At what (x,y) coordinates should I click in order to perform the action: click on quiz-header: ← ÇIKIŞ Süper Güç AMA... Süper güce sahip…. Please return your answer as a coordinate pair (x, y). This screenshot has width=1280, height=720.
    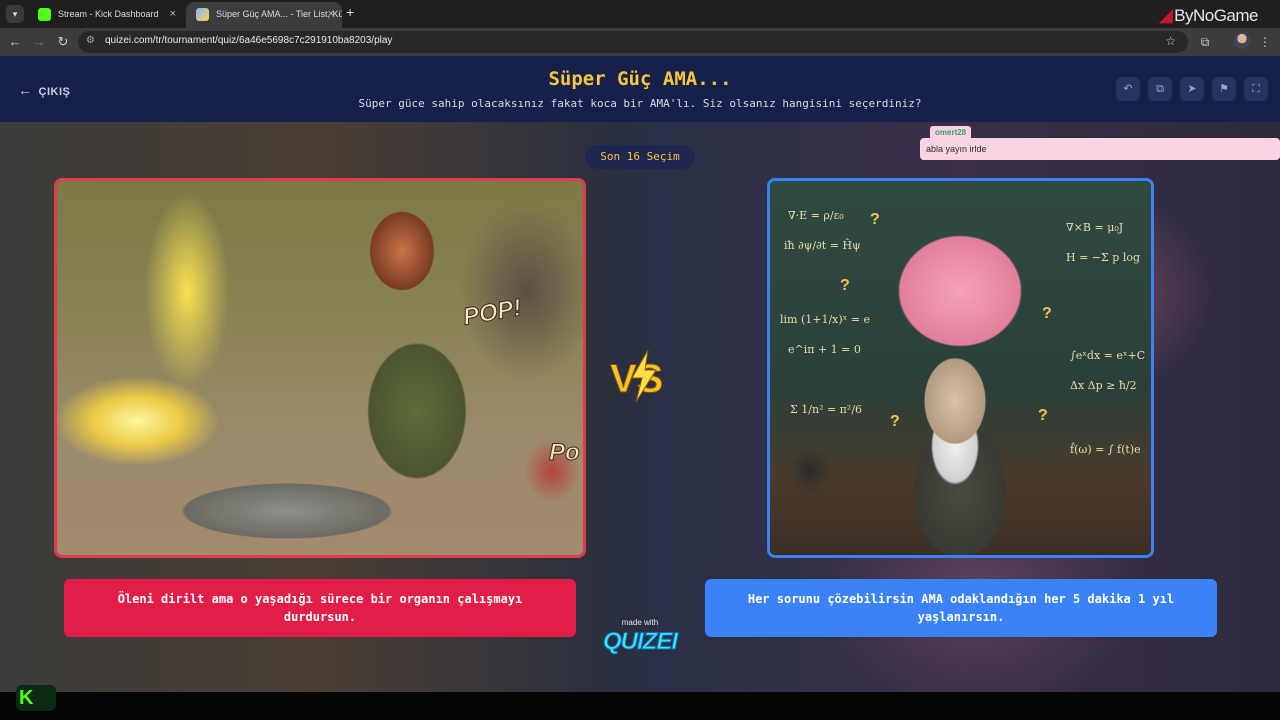
    Looking at the image, I should click on (640, 89).